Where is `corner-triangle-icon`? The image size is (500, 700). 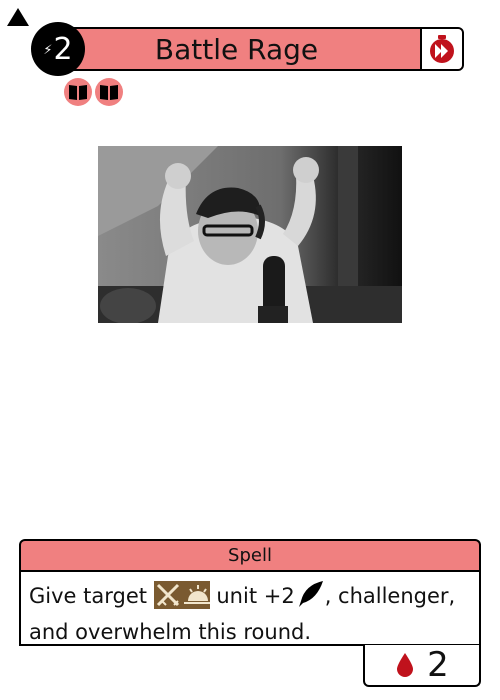
corner-triangle-icon is located at coordinates (18, 17).